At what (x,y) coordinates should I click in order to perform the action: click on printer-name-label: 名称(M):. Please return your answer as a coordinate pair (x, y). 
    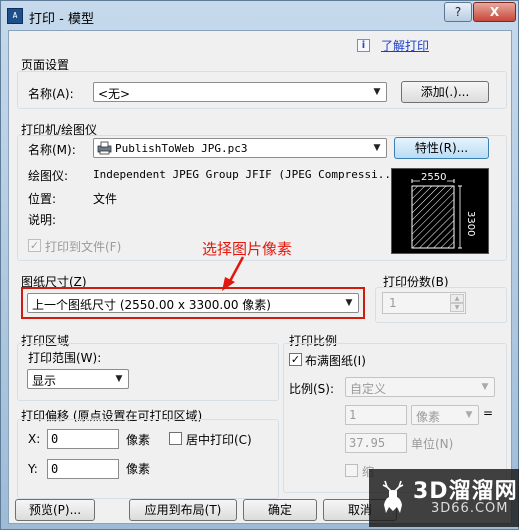
    Looking at the image, I should click on (52, 150).